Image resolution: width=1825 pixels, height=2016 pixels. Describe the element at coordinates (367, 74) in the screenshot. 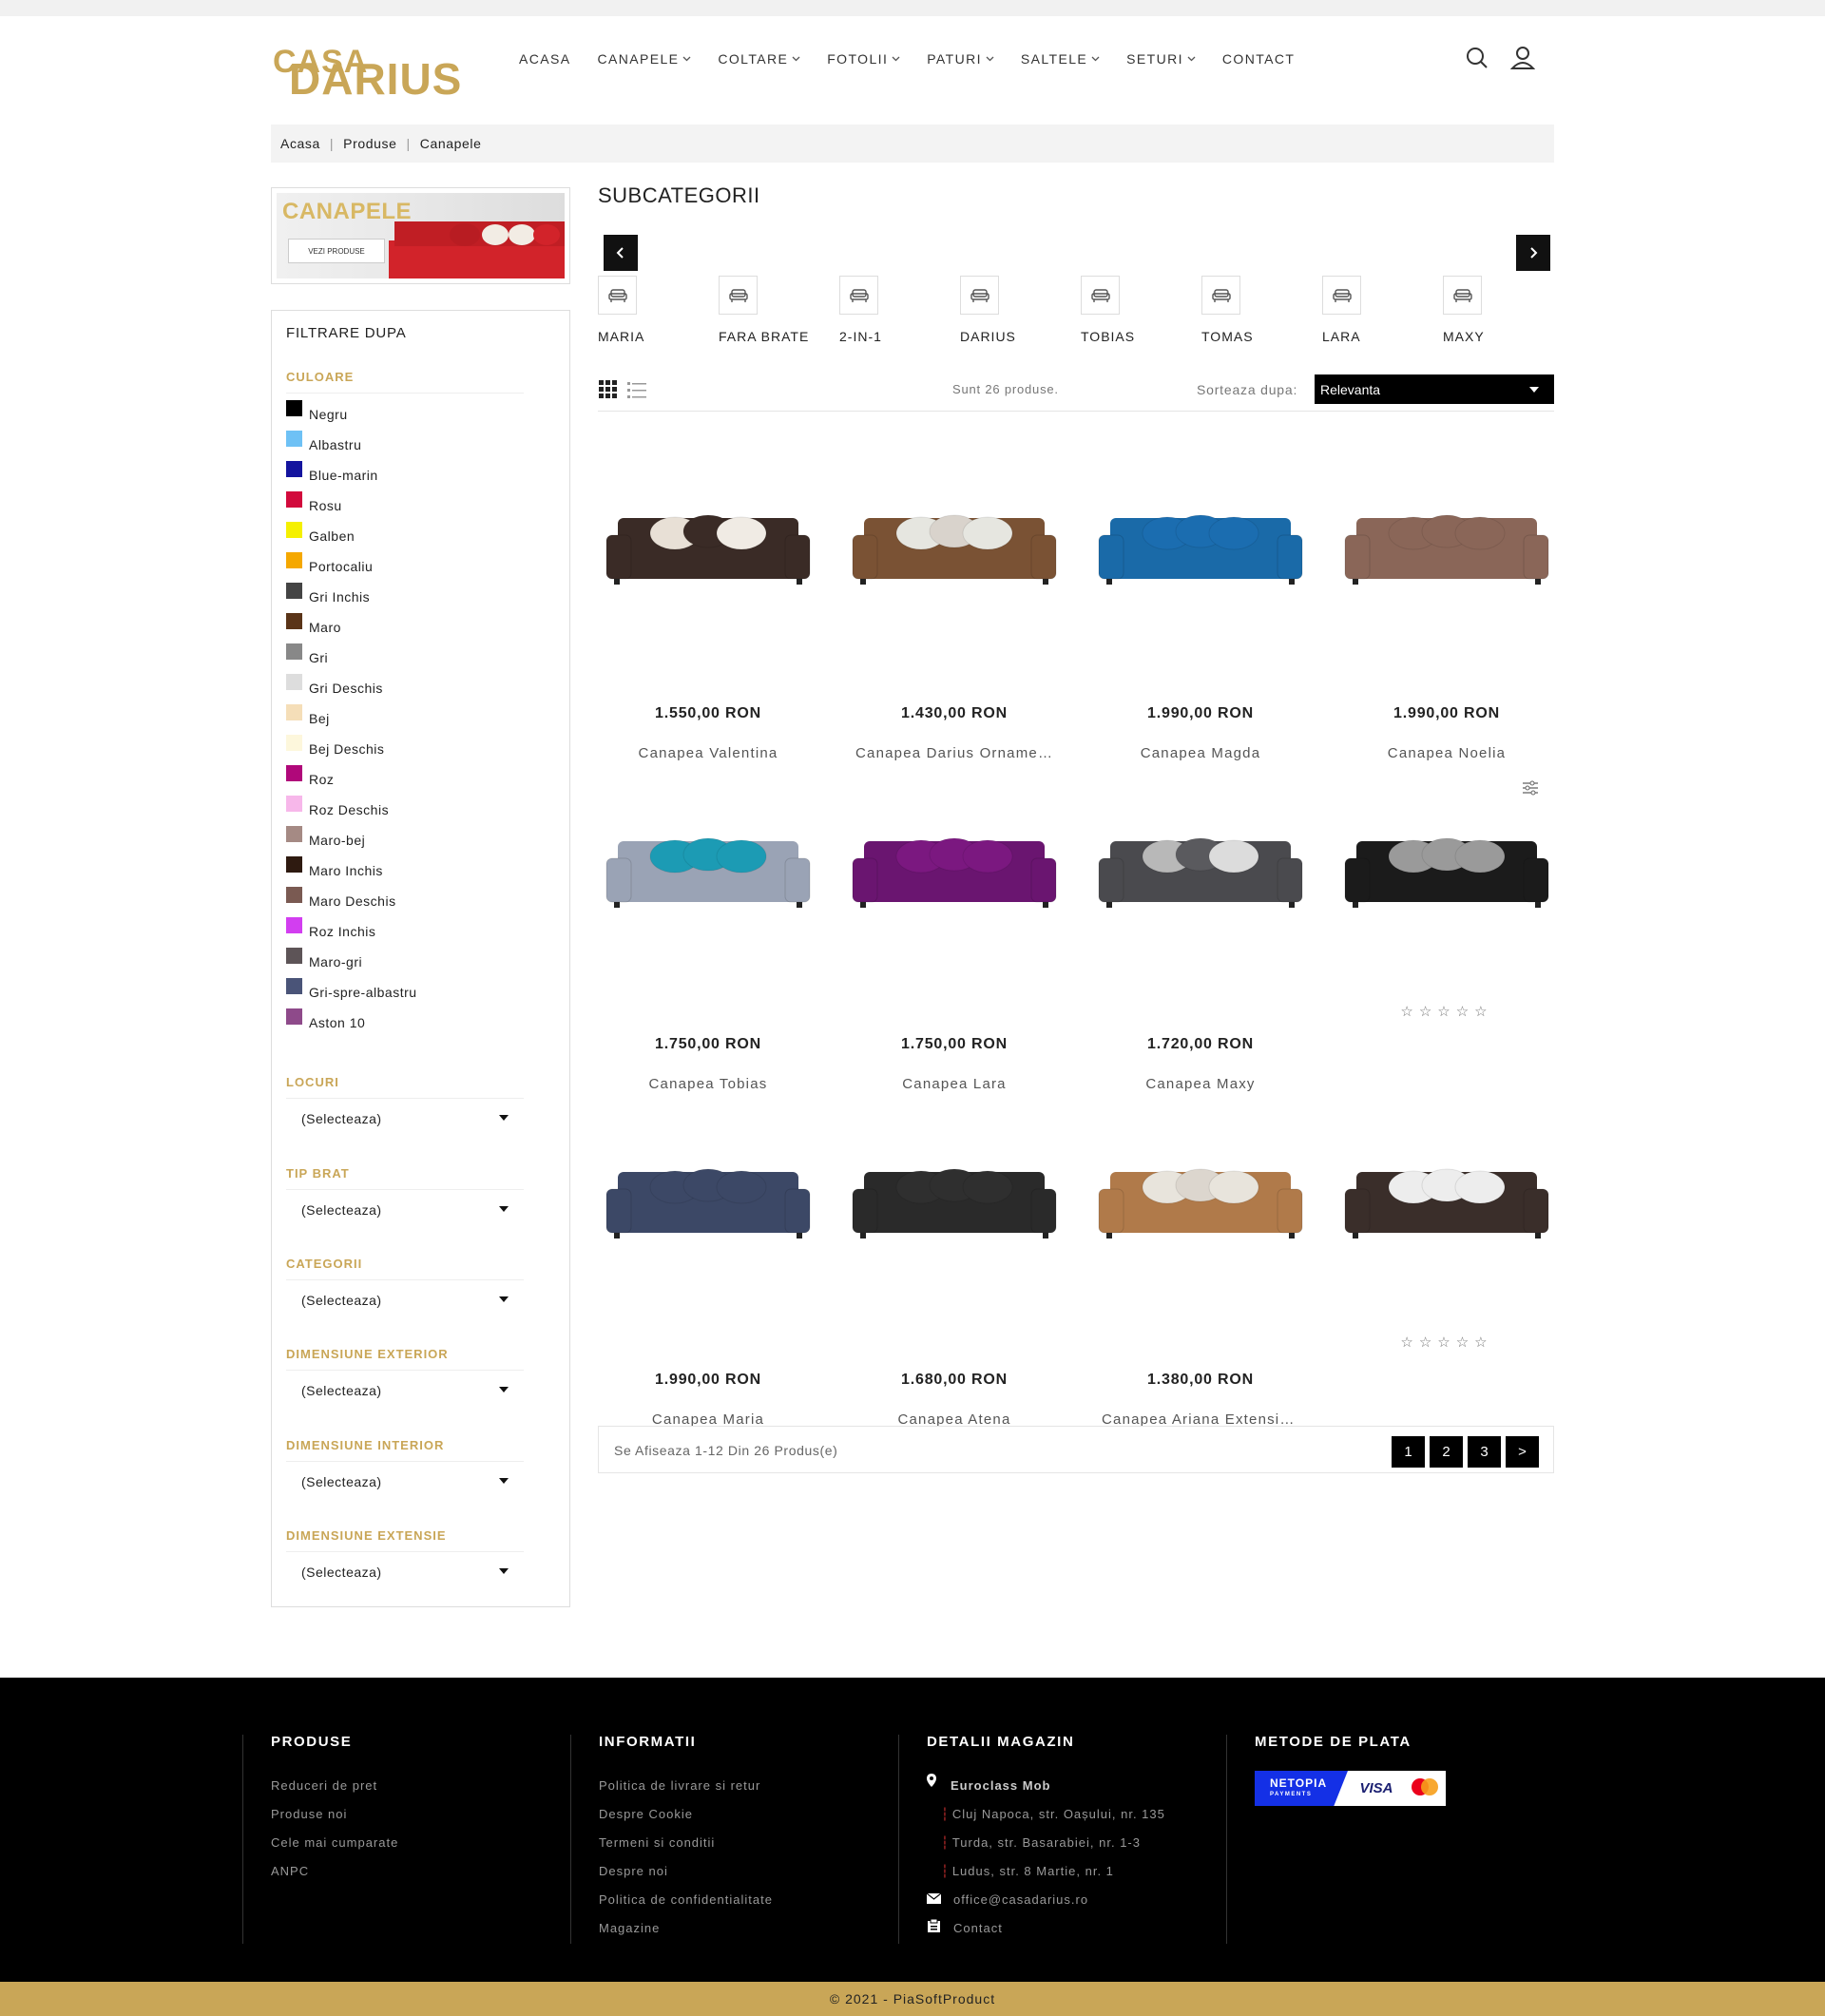

I see `site-logo: CASA DARIUS` at that location.